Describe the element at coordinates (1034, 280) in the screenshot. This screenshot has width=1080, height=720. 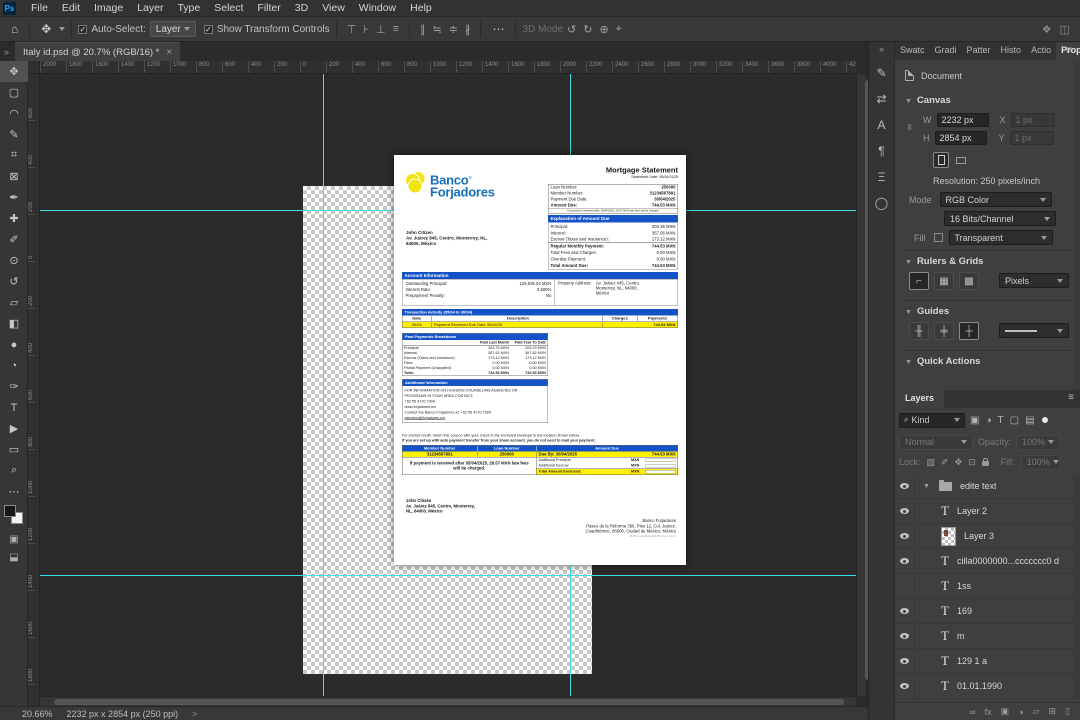
I see `ruler-units-dropdown: Pixels` at that location.